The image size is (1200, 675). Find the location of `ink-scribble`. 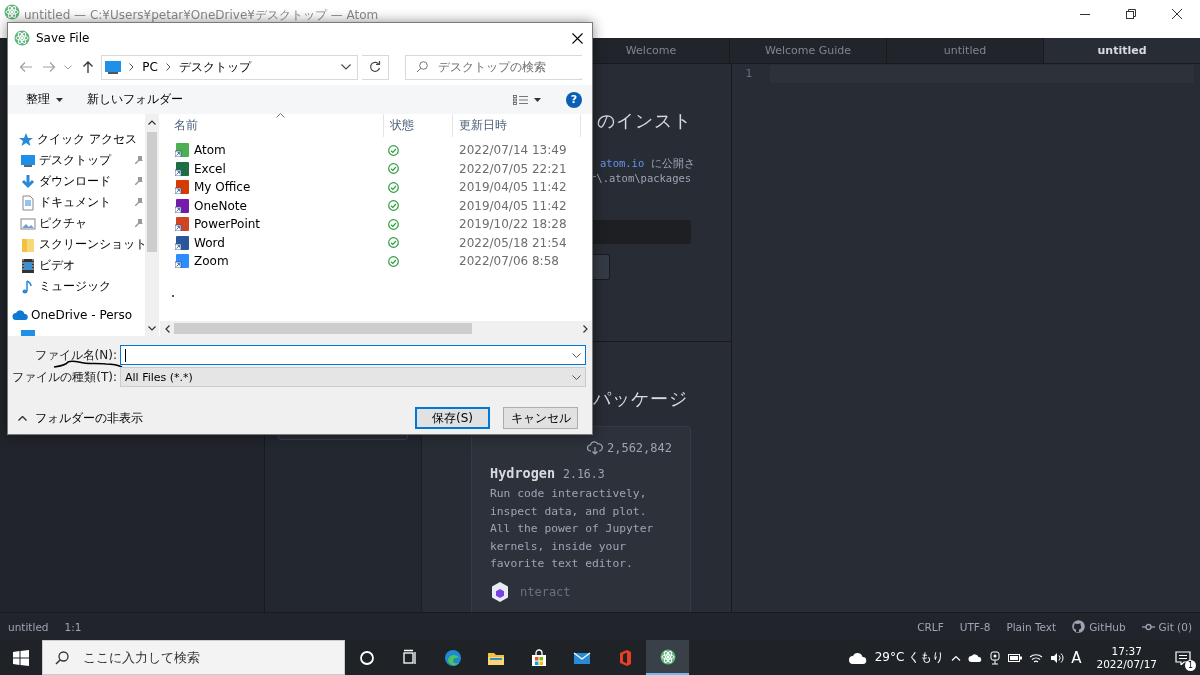

ink-scribble is located at coordinates (88, 364).